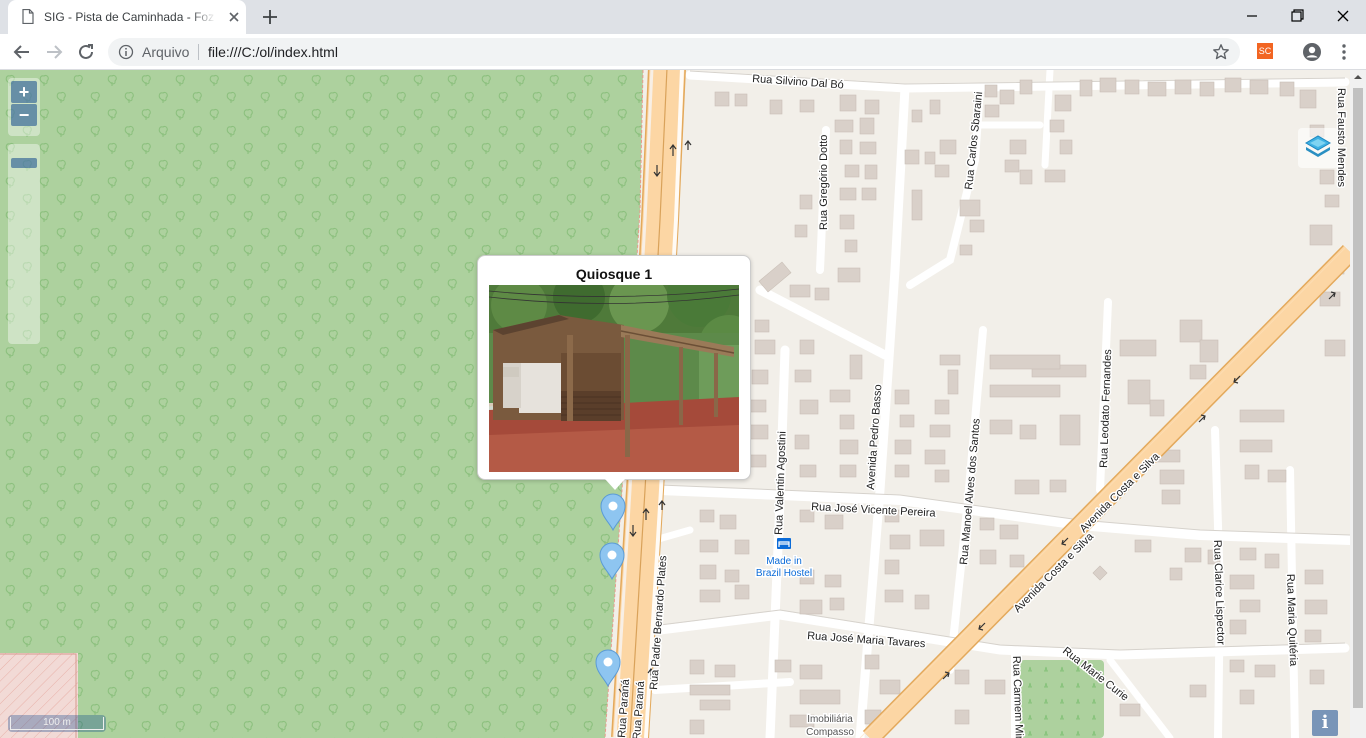 The height and width of the screenshot is (738, 1366). I want to click on layers-icon, so click(1318, 146).